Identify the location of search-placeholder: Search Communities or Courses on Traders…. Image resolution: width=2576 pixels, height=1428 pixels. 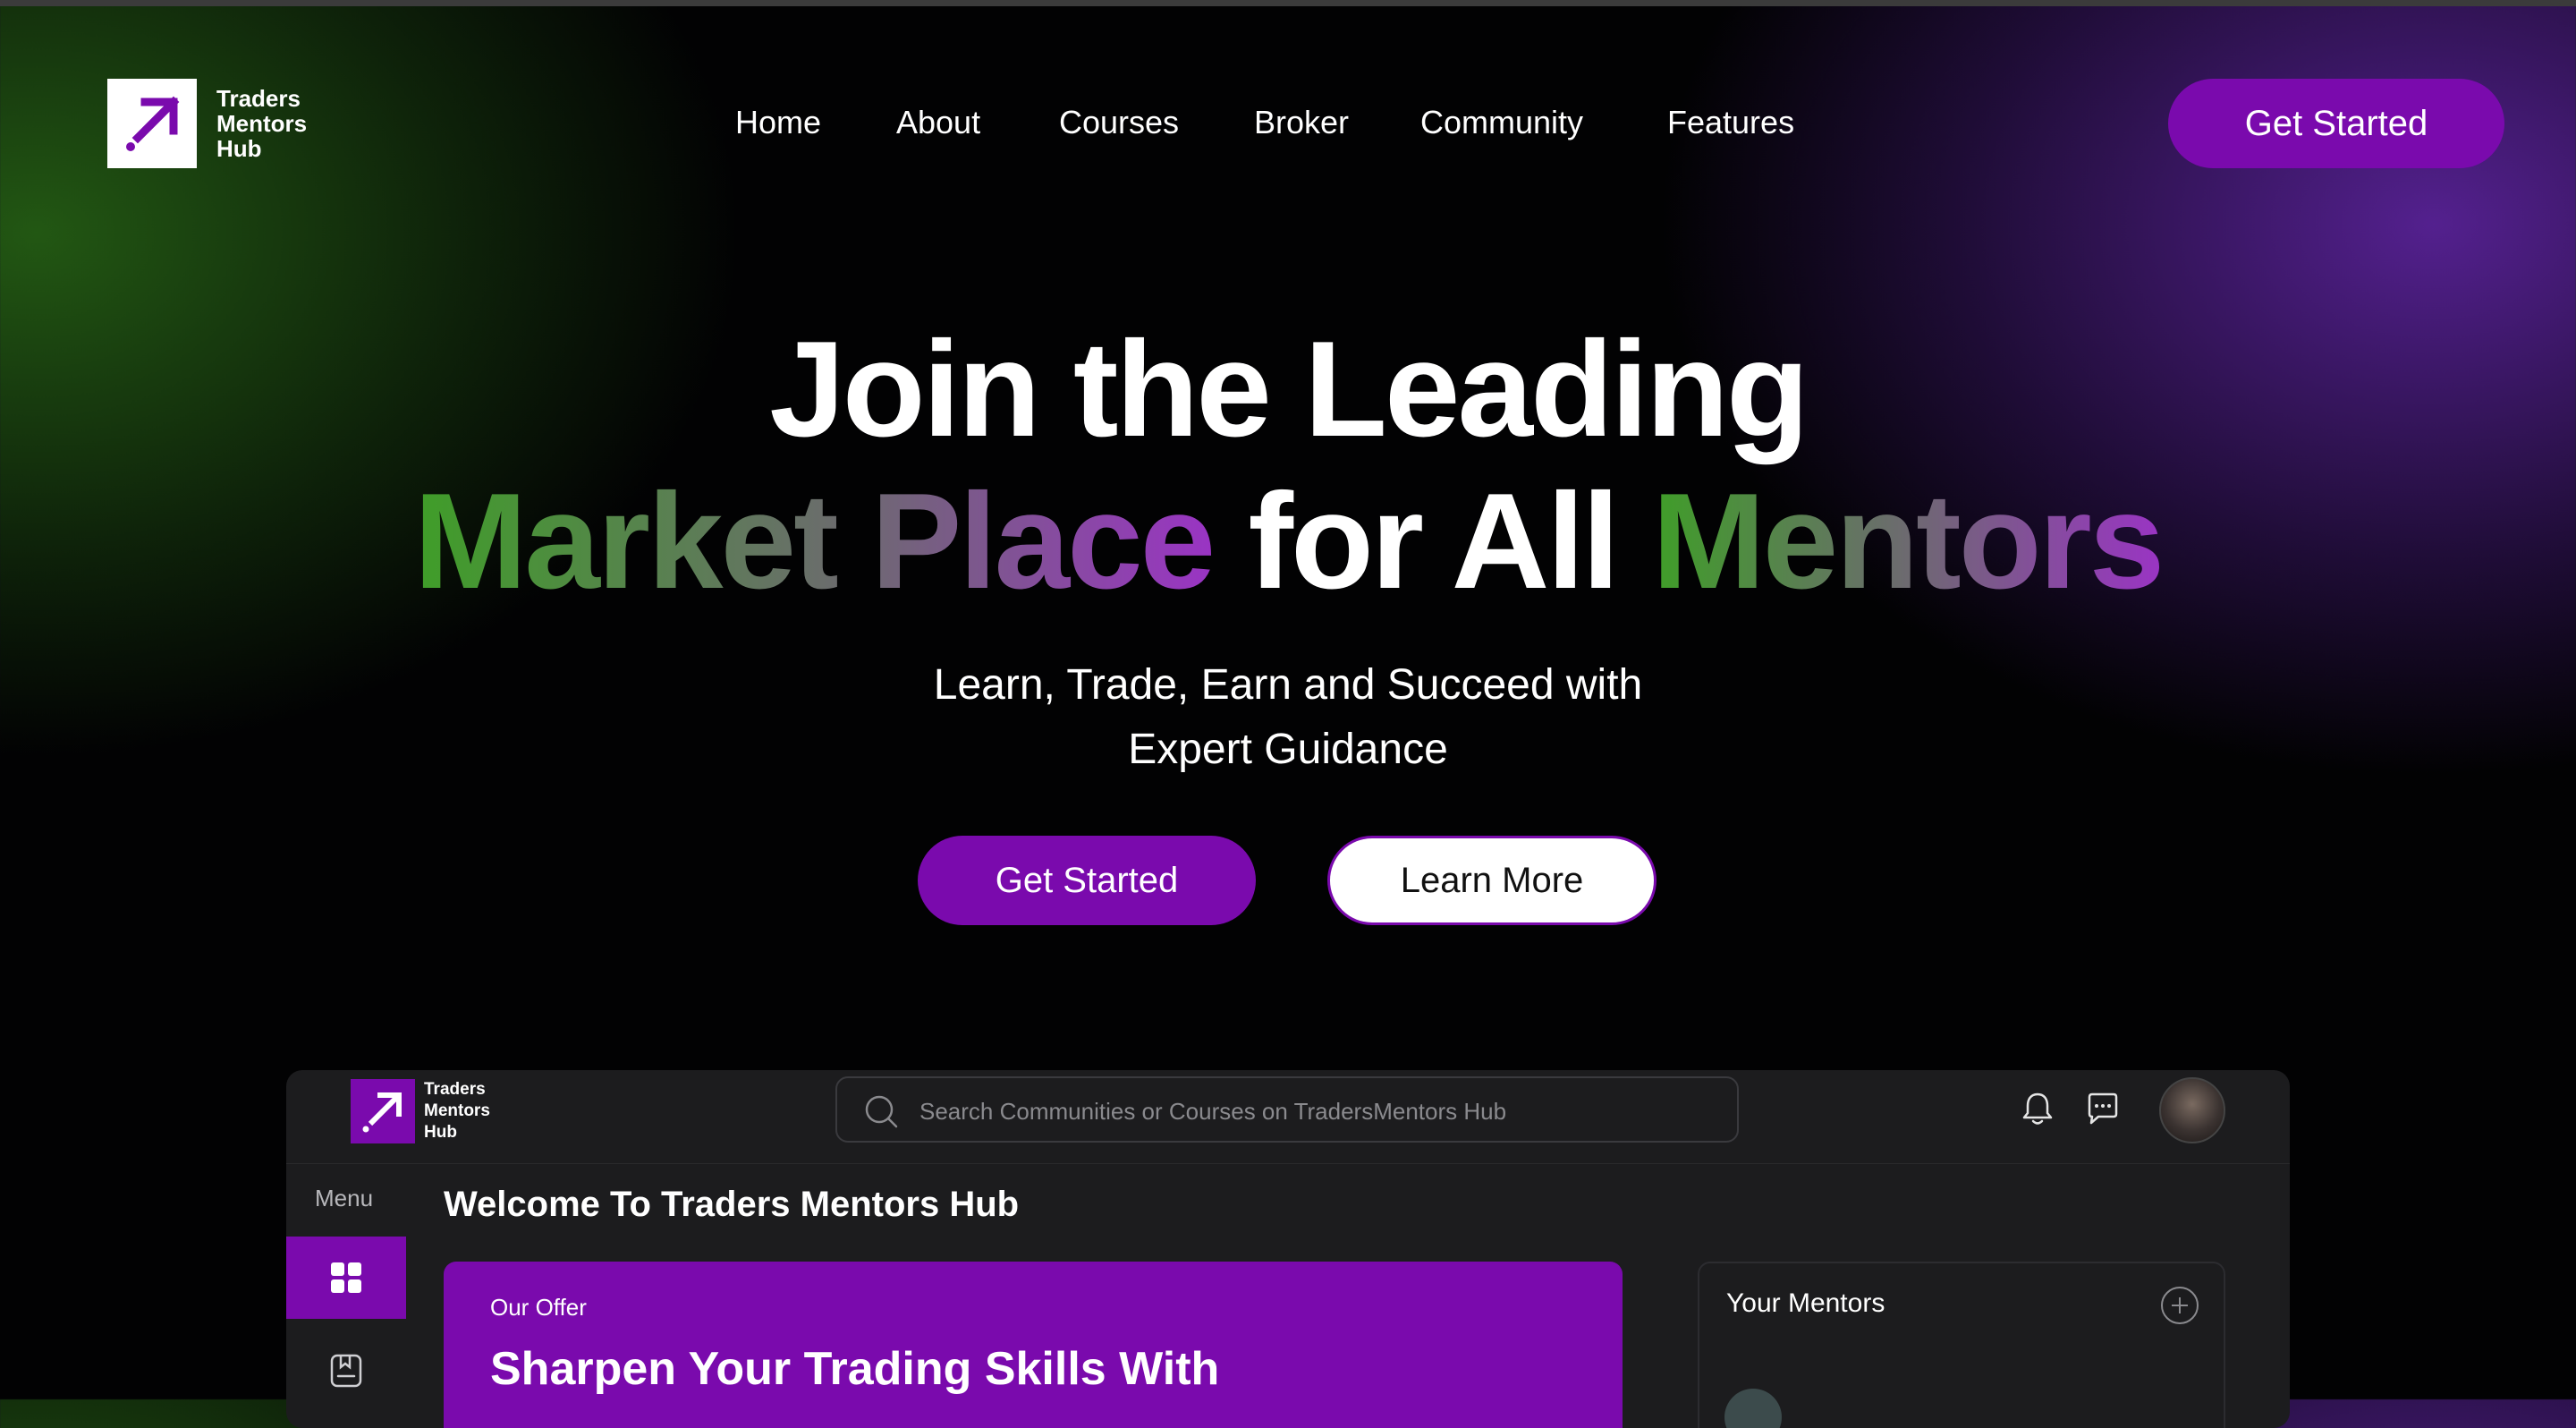
(1213, 1111).